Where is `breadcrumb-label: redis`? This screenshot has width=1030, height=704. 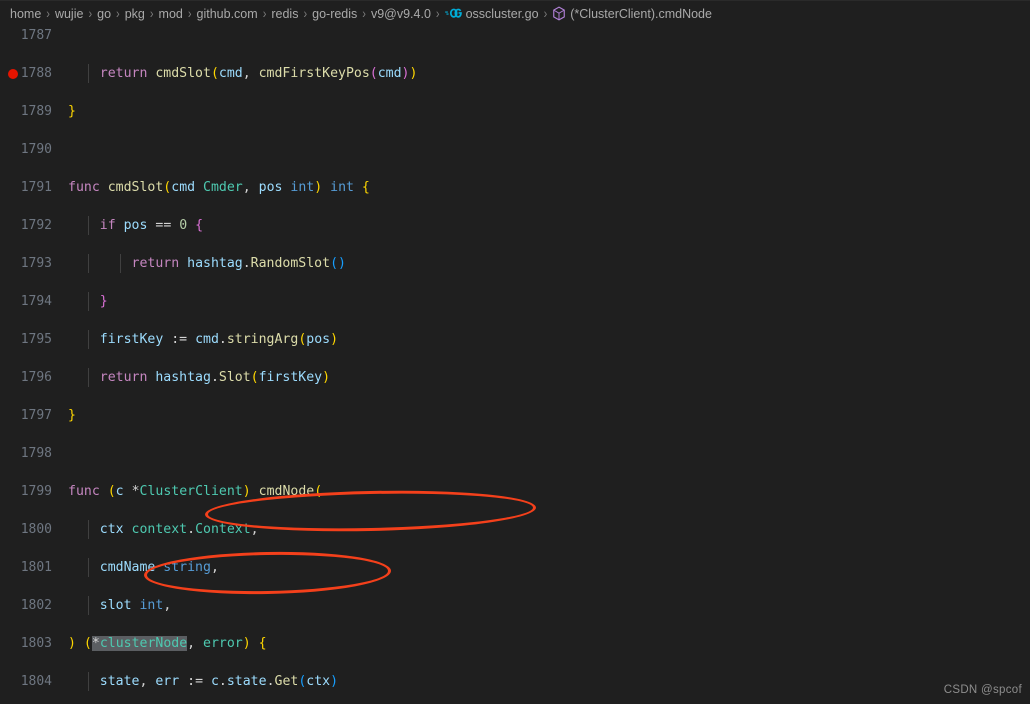
breadcrumb-label: redis is located at coordinates (285, 13).